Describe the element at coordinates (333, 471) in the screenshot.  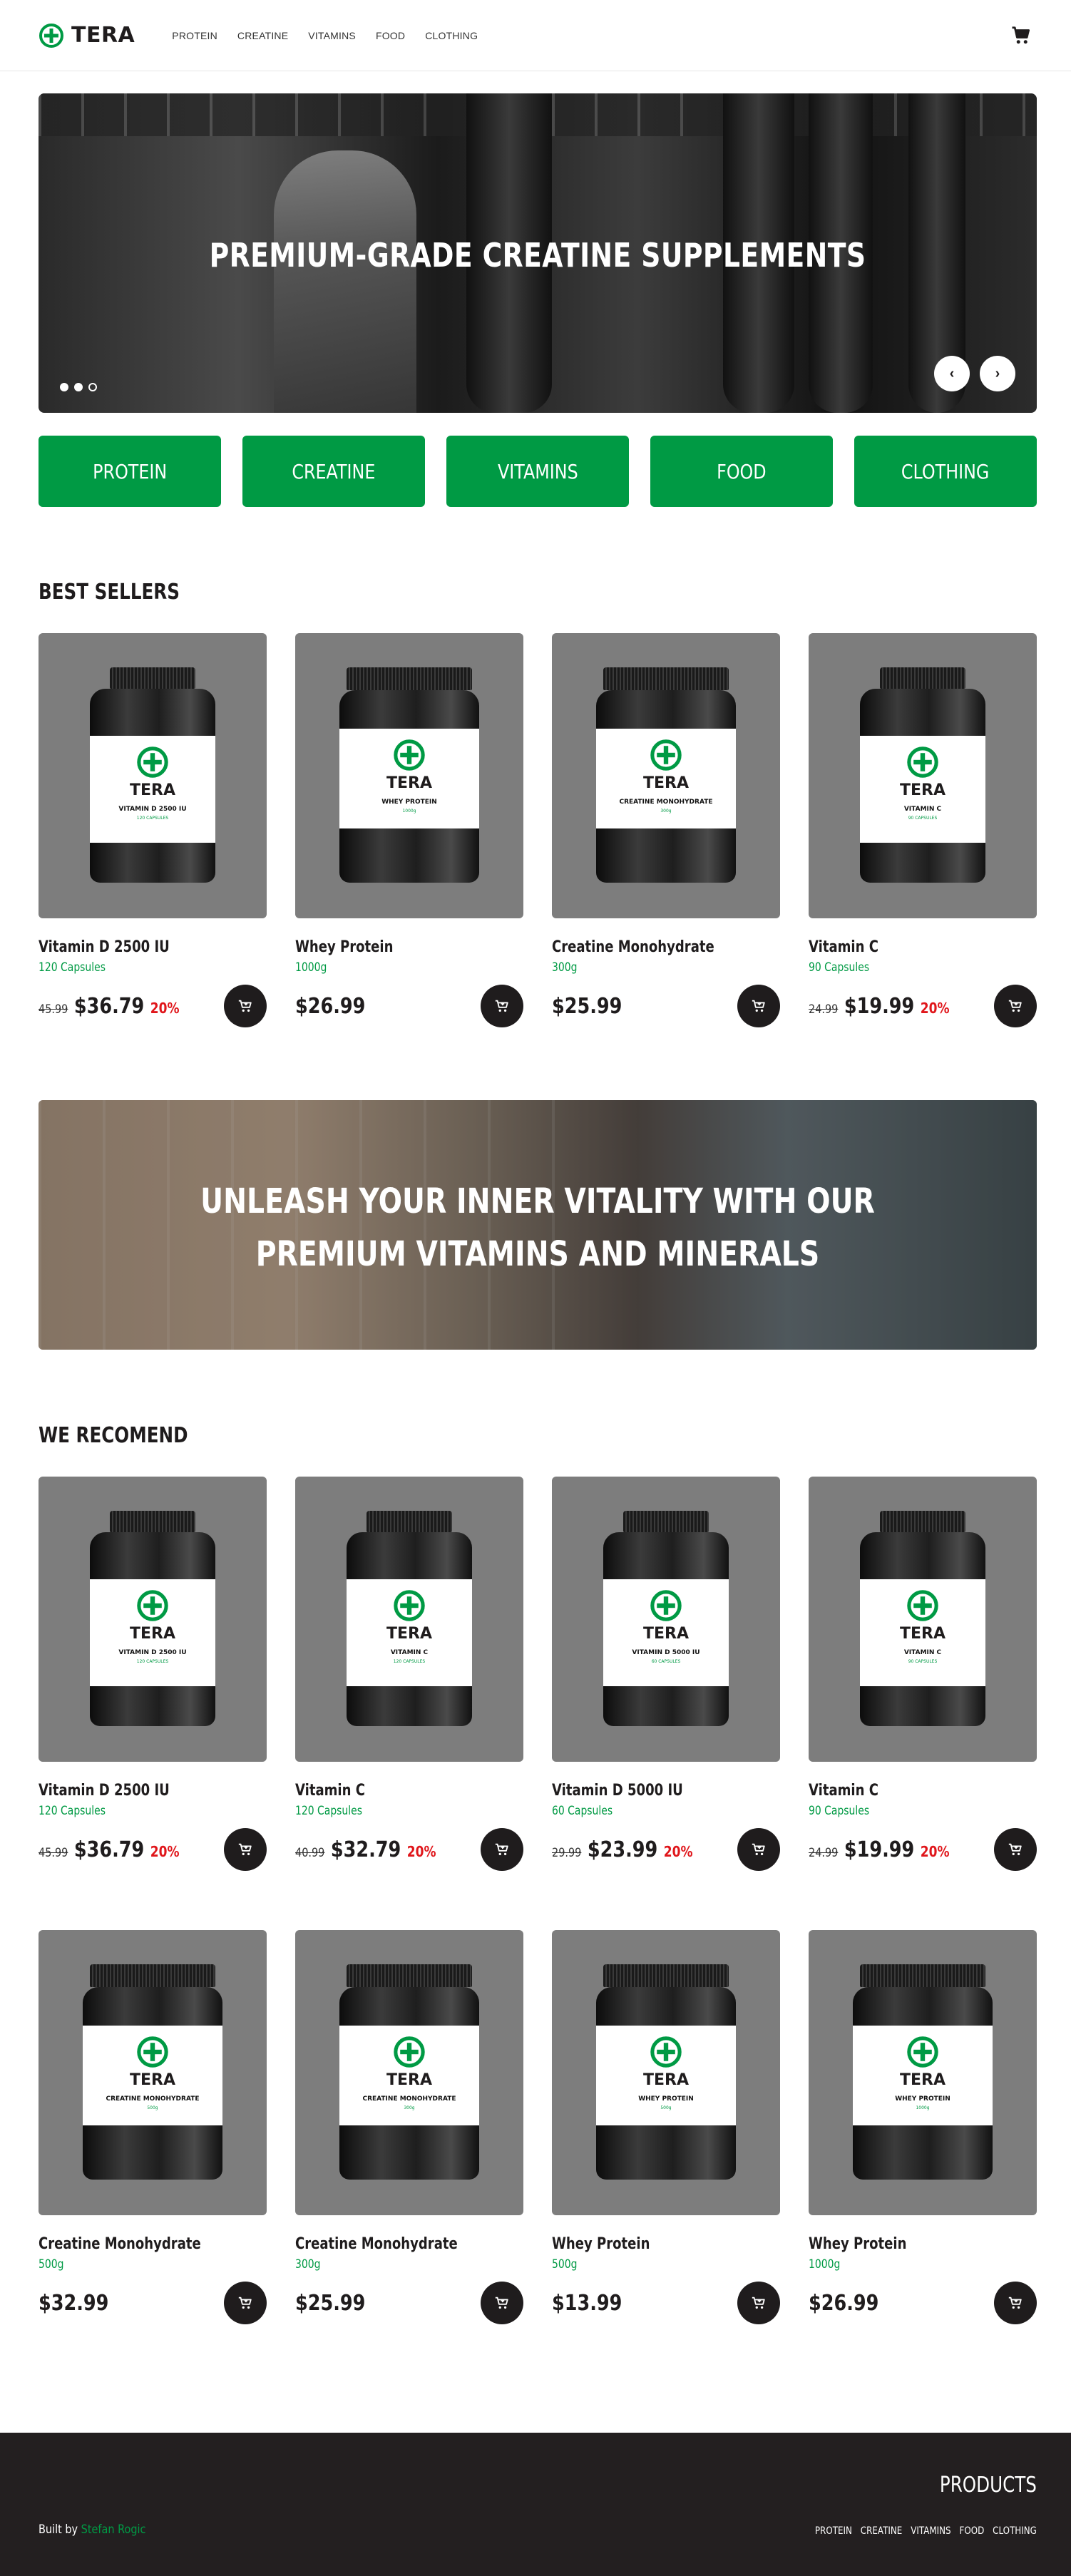
I see `category-button-creatine: CREATINE` at that location.